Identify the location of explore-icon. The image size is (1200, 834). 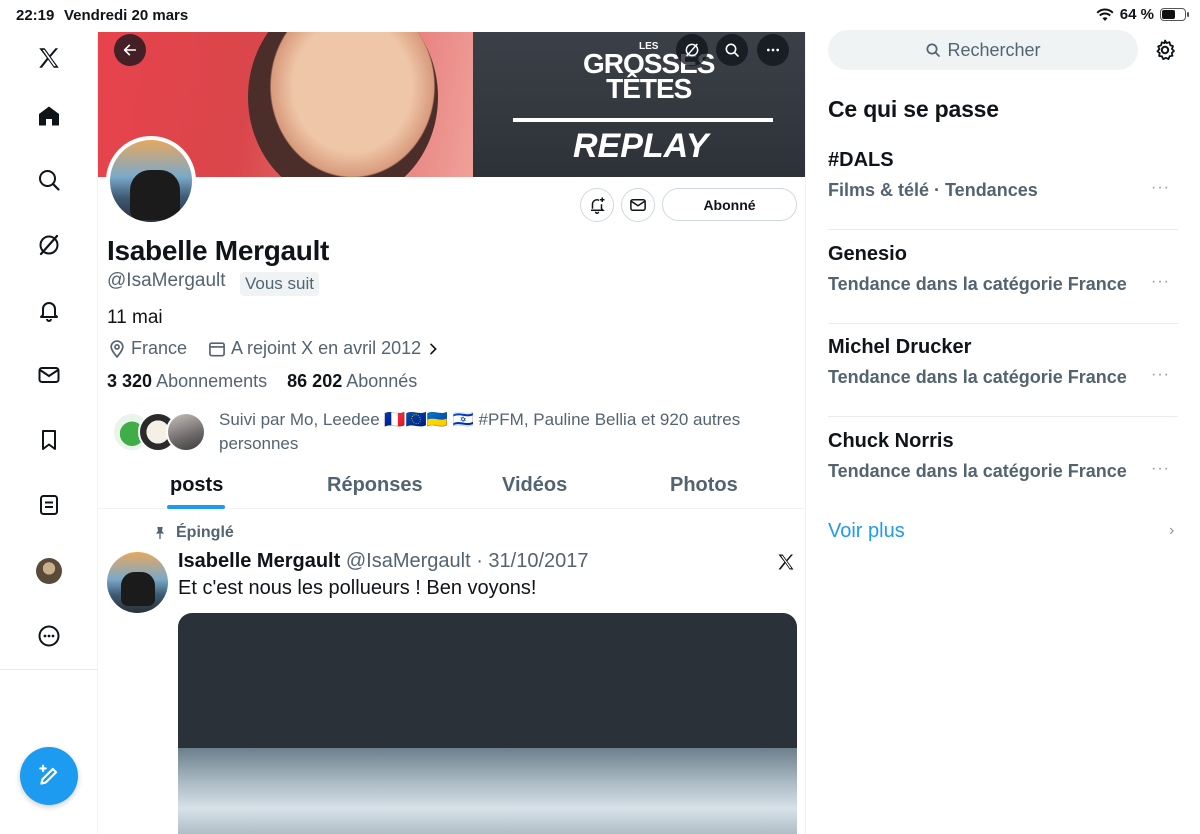
(49, 180).